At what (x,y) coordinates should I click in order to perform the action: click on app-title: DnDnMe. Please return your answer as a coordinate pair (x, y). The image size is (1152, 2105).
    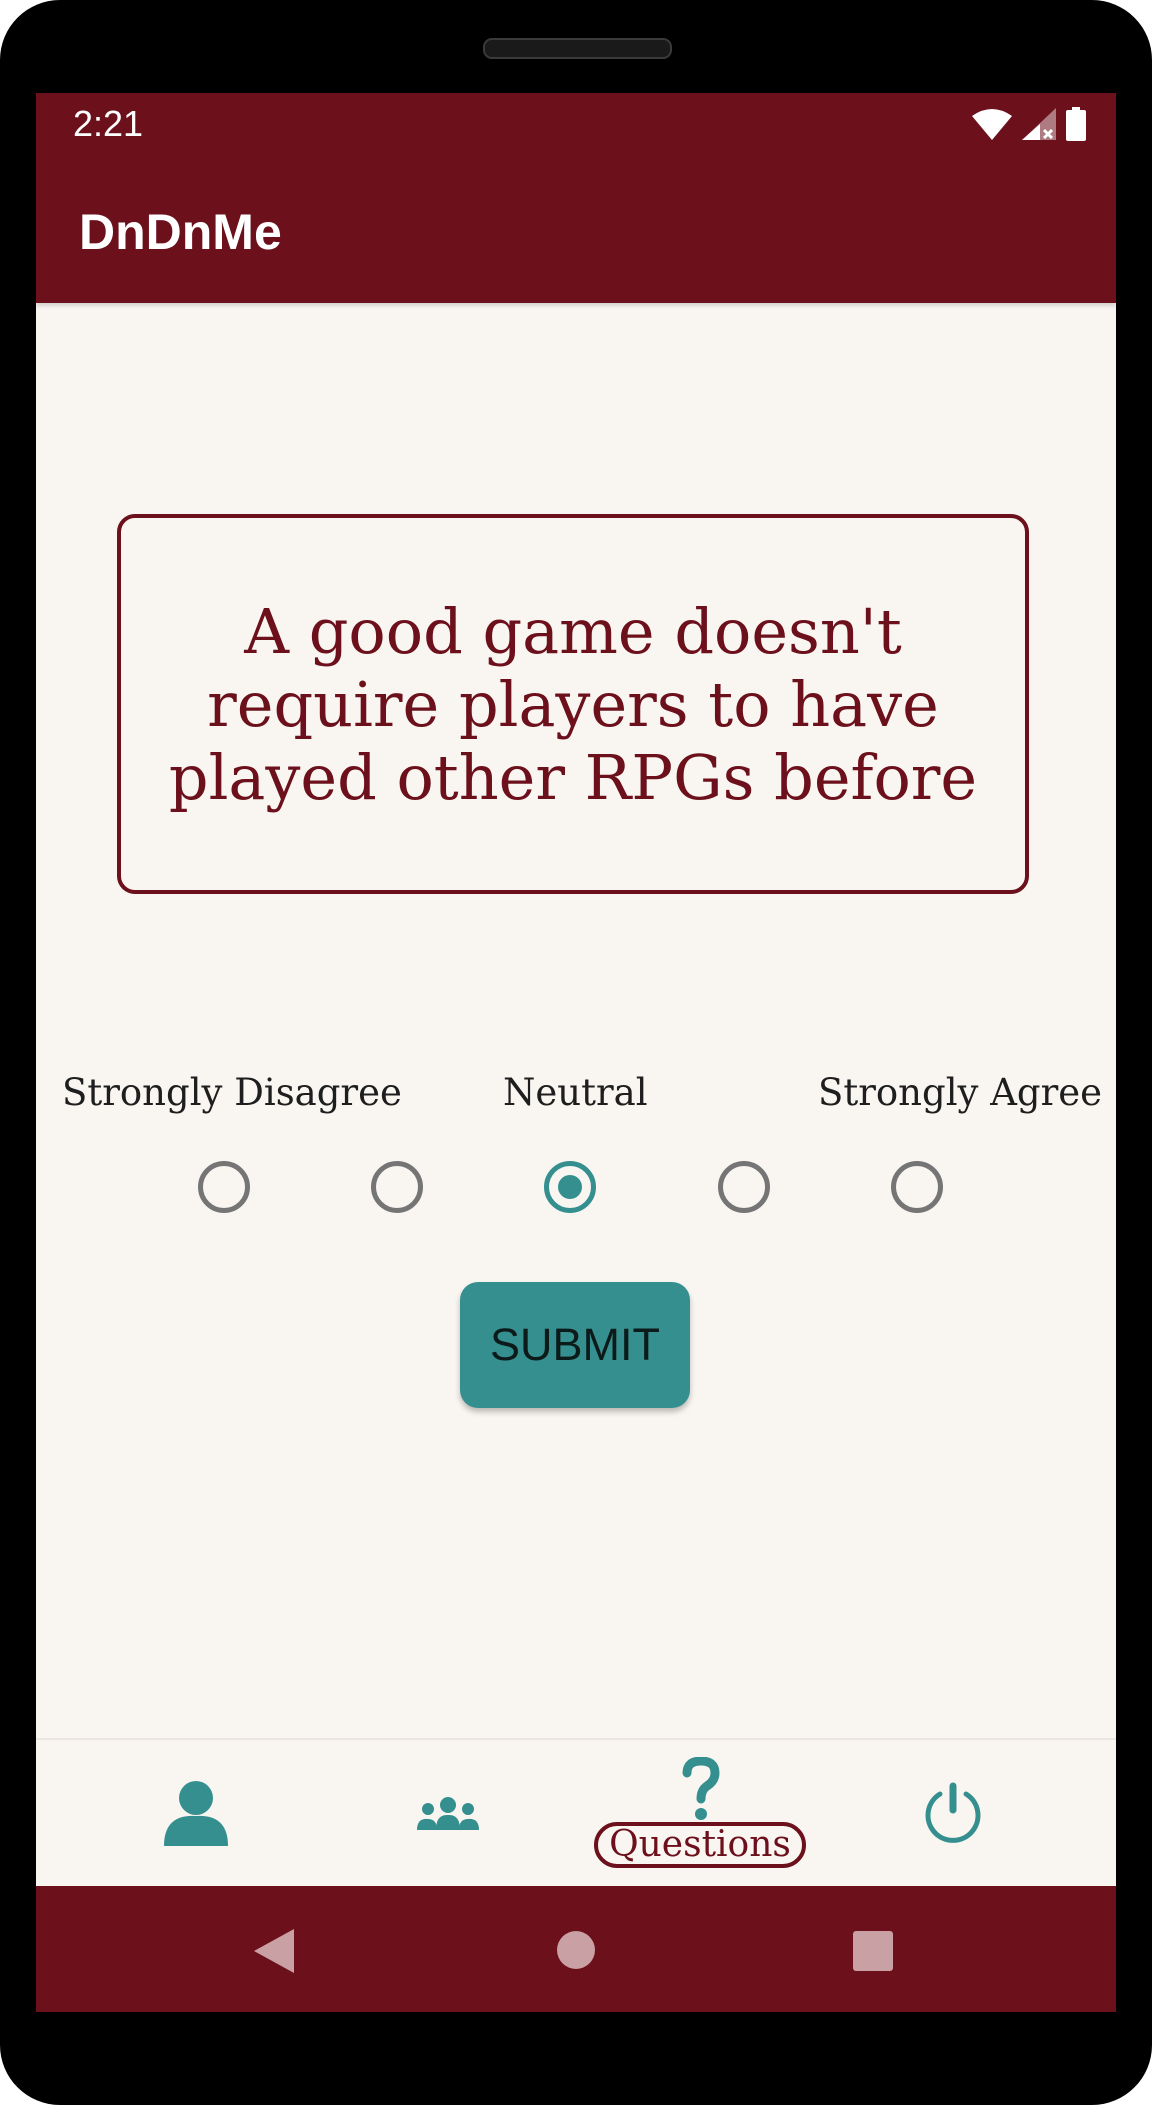
    Looking at the image, I should click on (180, 232).